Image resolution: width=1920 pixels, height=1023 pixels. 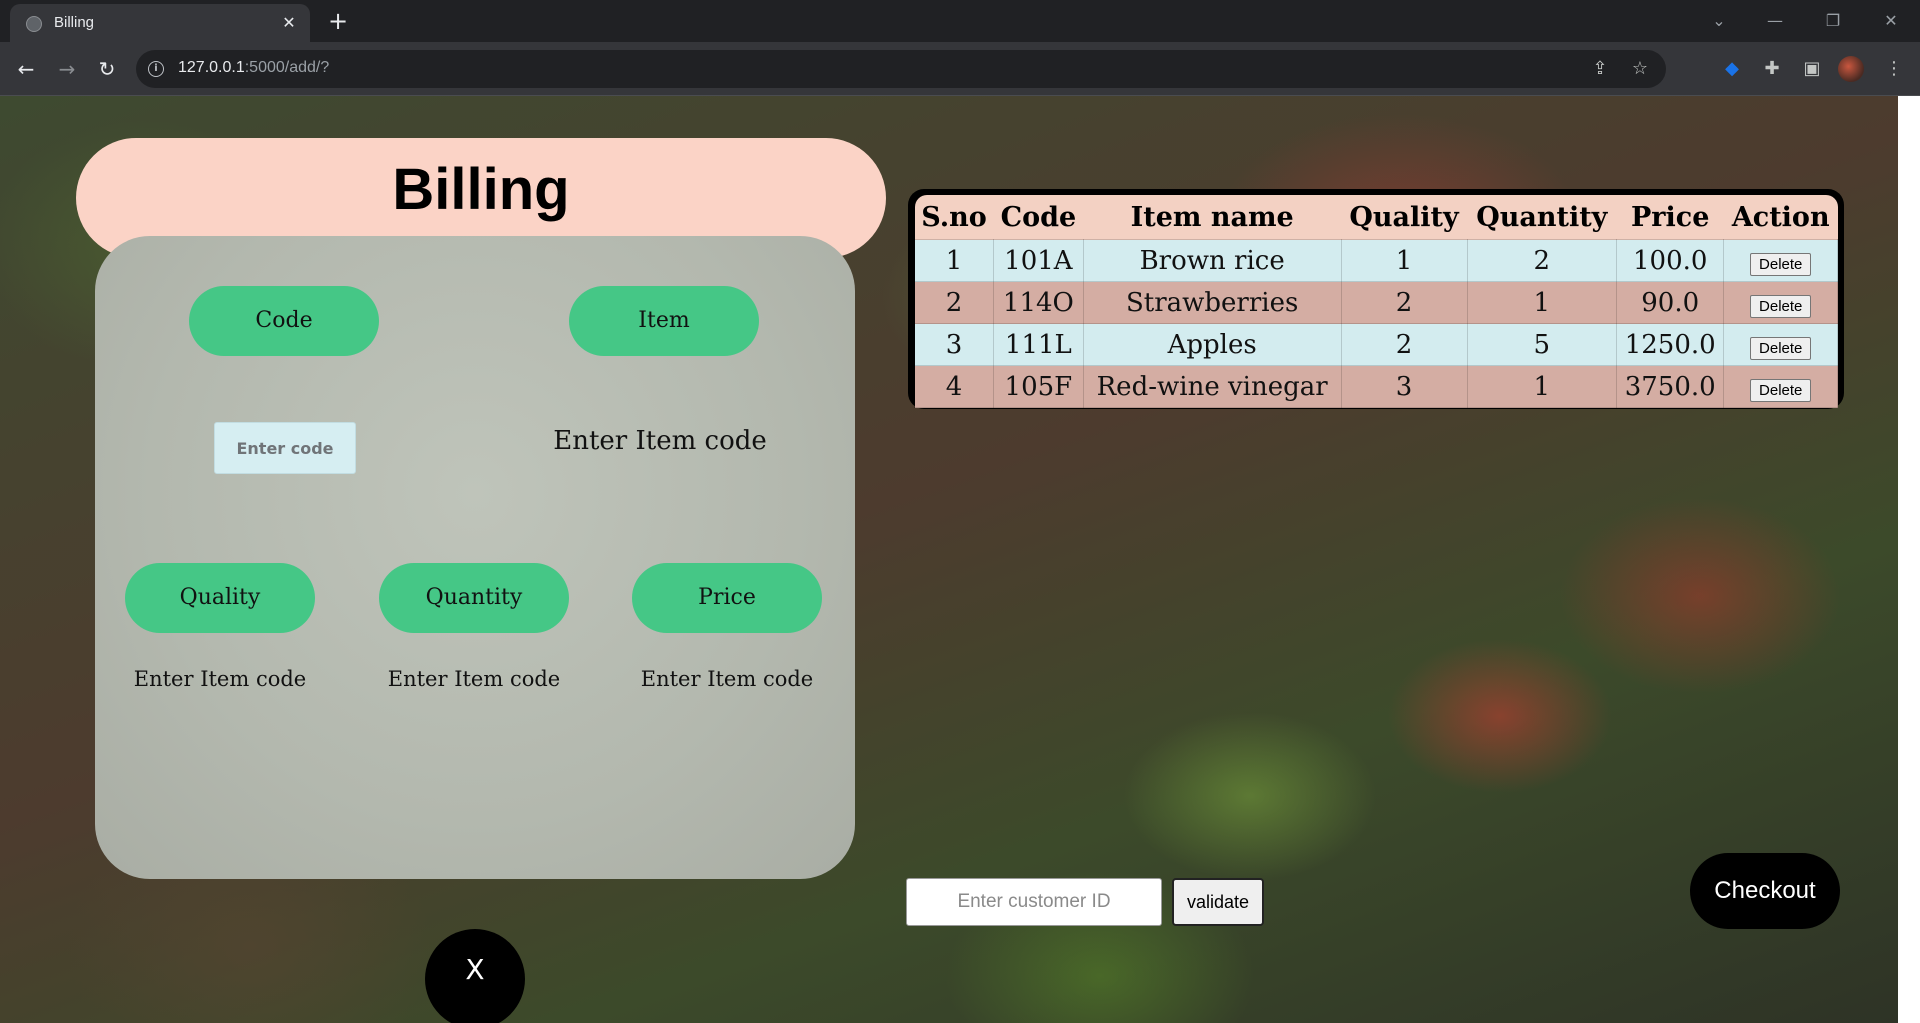 I want to click on validate-button: validate, so click(x=1218, y=902).